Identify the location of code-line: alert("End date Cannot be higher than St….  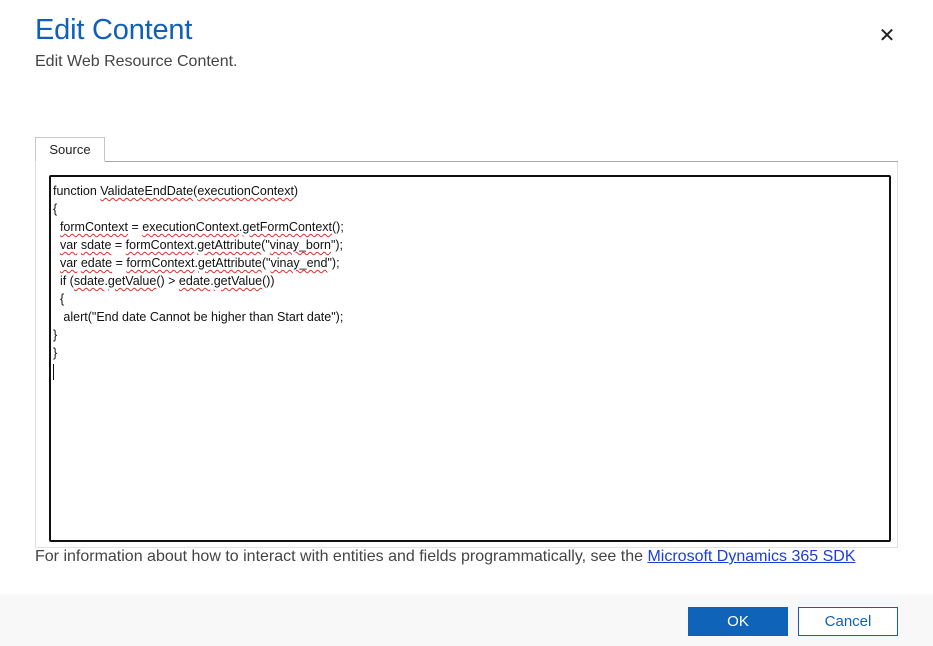
(471, 317).